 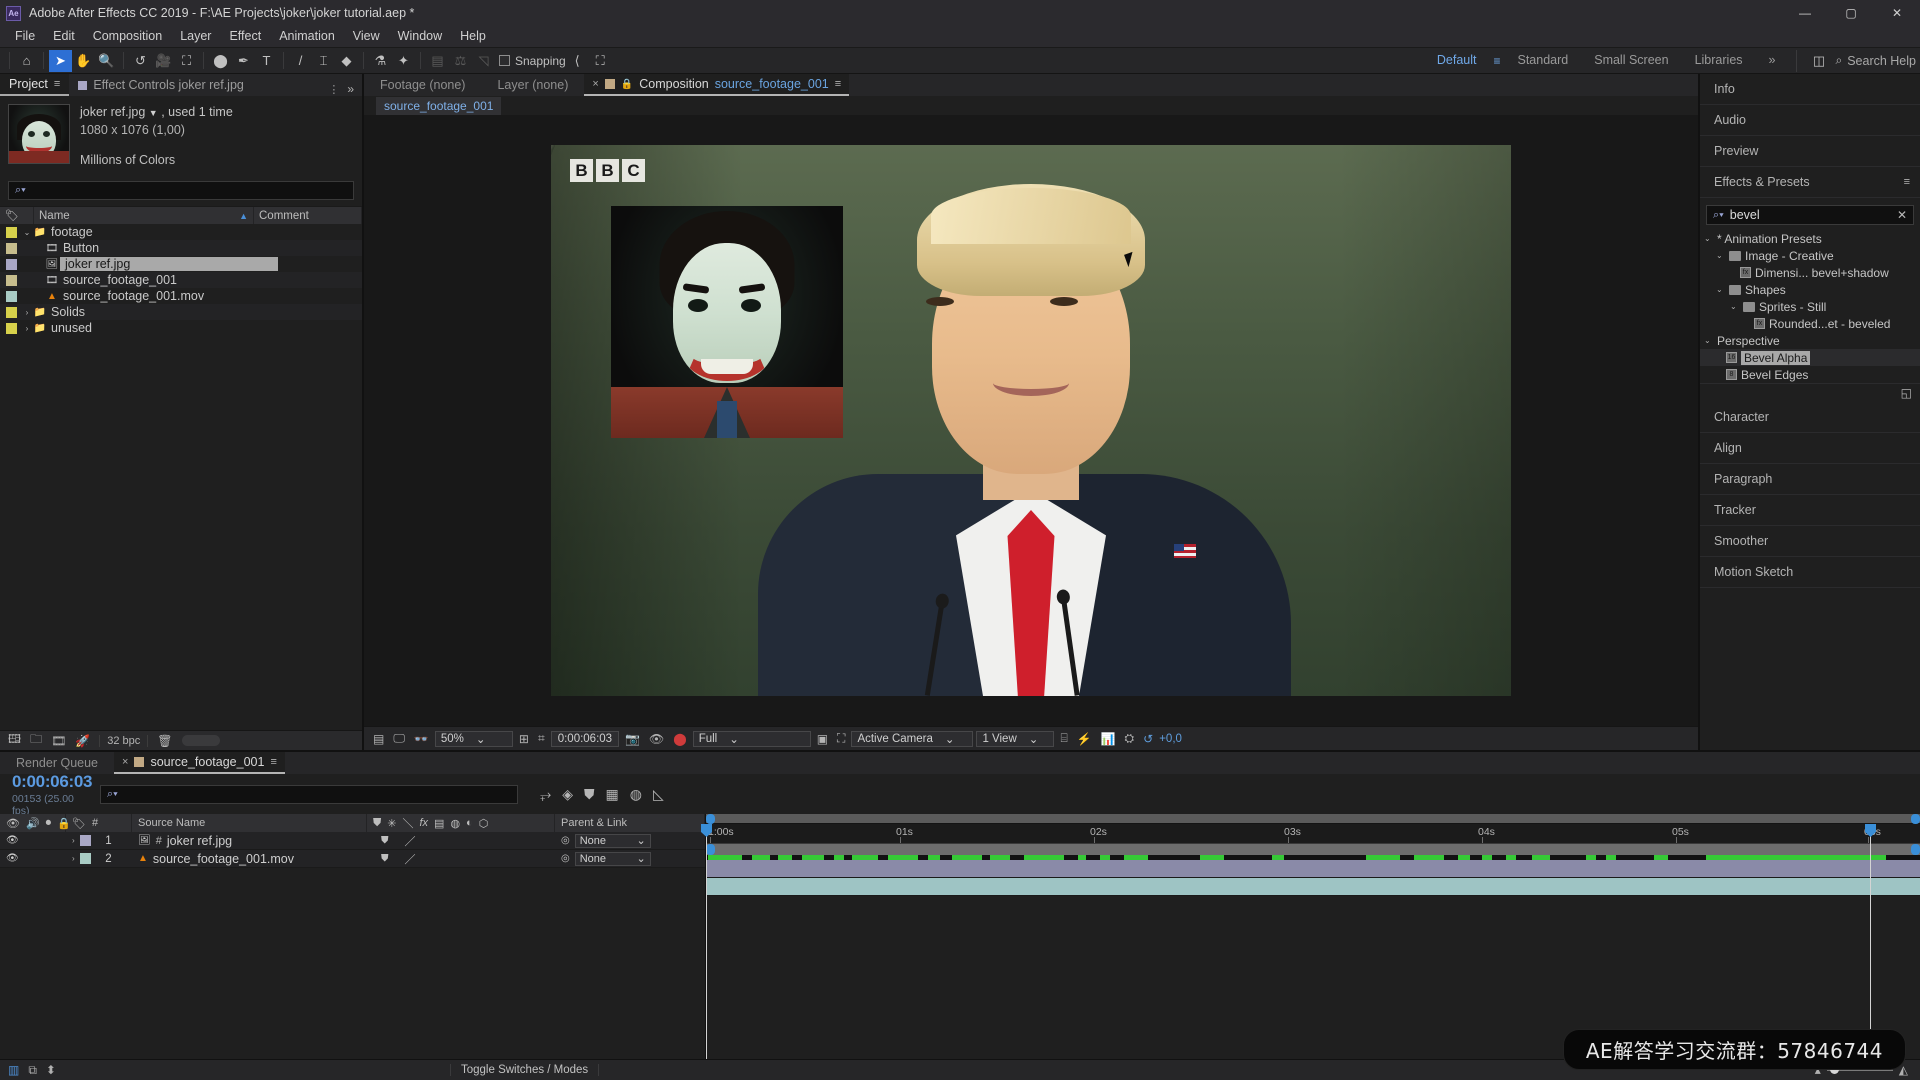 I want to click on timeline-track-area: 1:00s 01s 02s 03s 04s 05s 06s, so click(x=1310, y=936).